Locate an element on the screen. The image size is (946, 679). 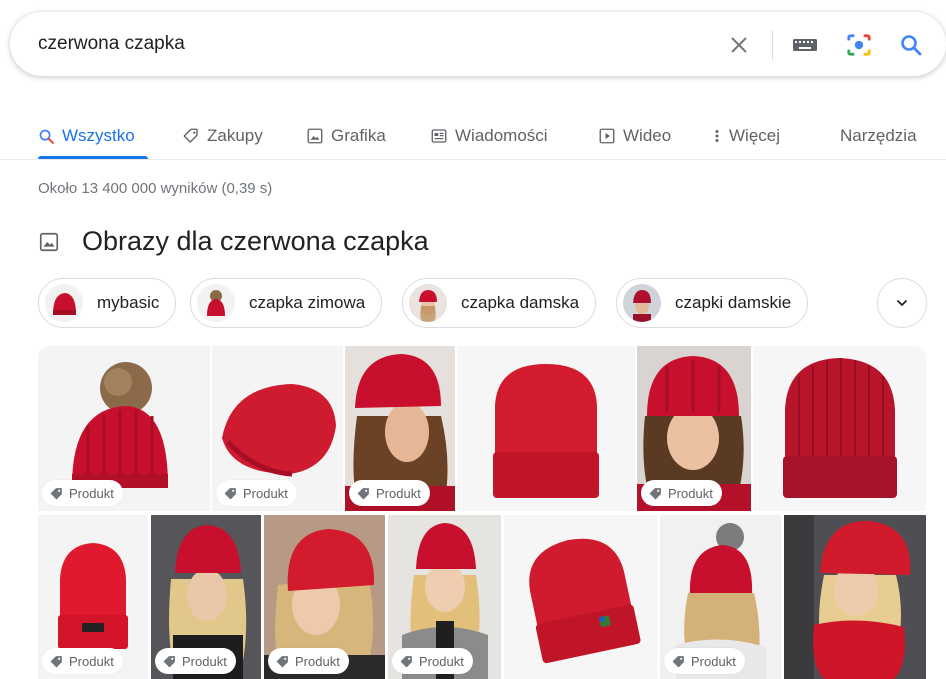
clear-icon is located at coordinates (739, 45).